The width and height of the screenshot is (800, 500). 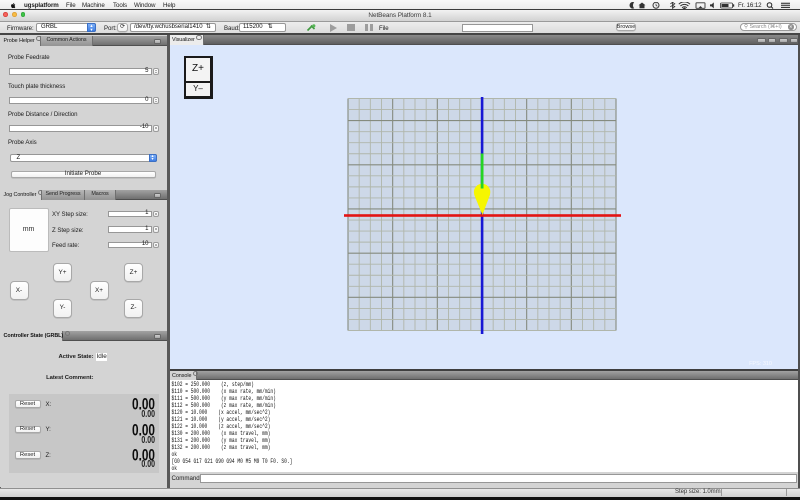 What do you see at coordinates (760, 364) in the screenshot?
I see `svg-text: FPS: 310` at bounding box center [760, 364].